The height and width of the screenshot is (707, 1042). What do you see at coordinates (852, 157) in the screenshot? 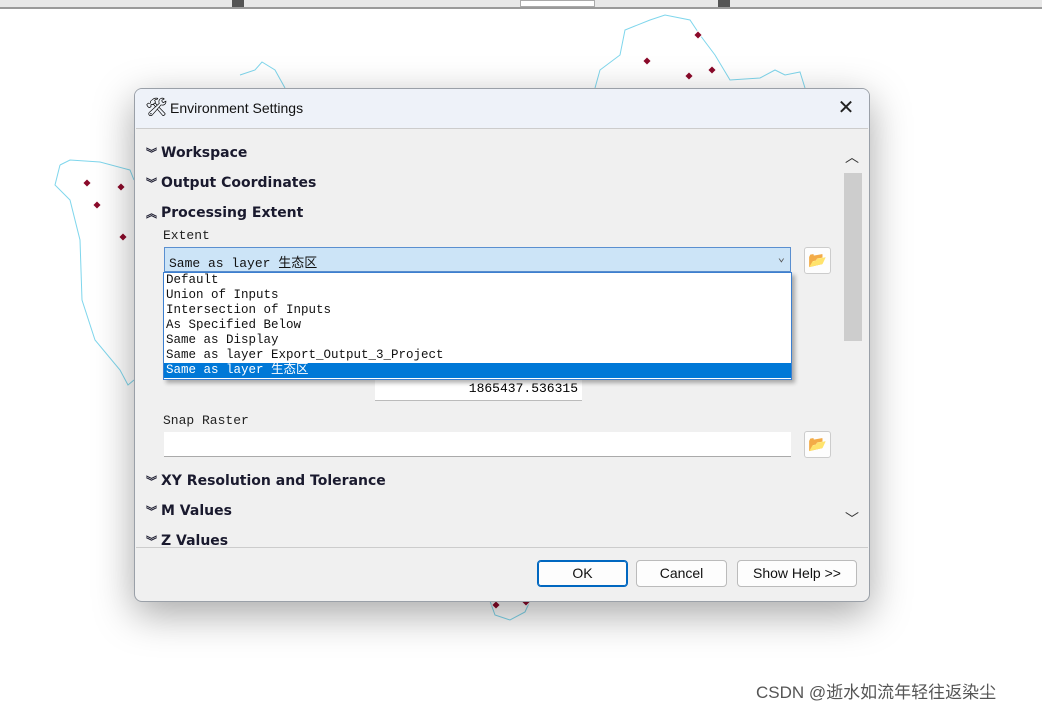
I see `scroll-up-icon: ︿` at bounding box center [852, 157].